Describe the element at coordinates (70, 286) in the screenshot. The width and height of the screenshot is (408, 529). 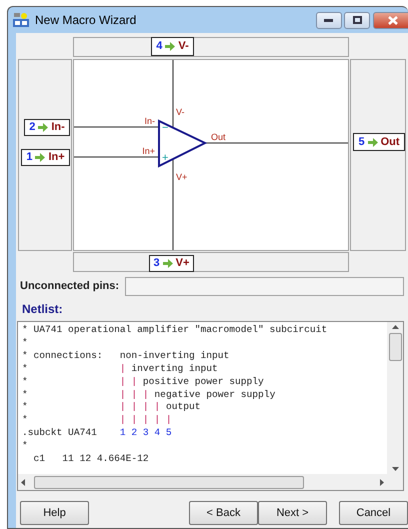
I see `unconnected-pins-label: Unconnected pins:` at that location.